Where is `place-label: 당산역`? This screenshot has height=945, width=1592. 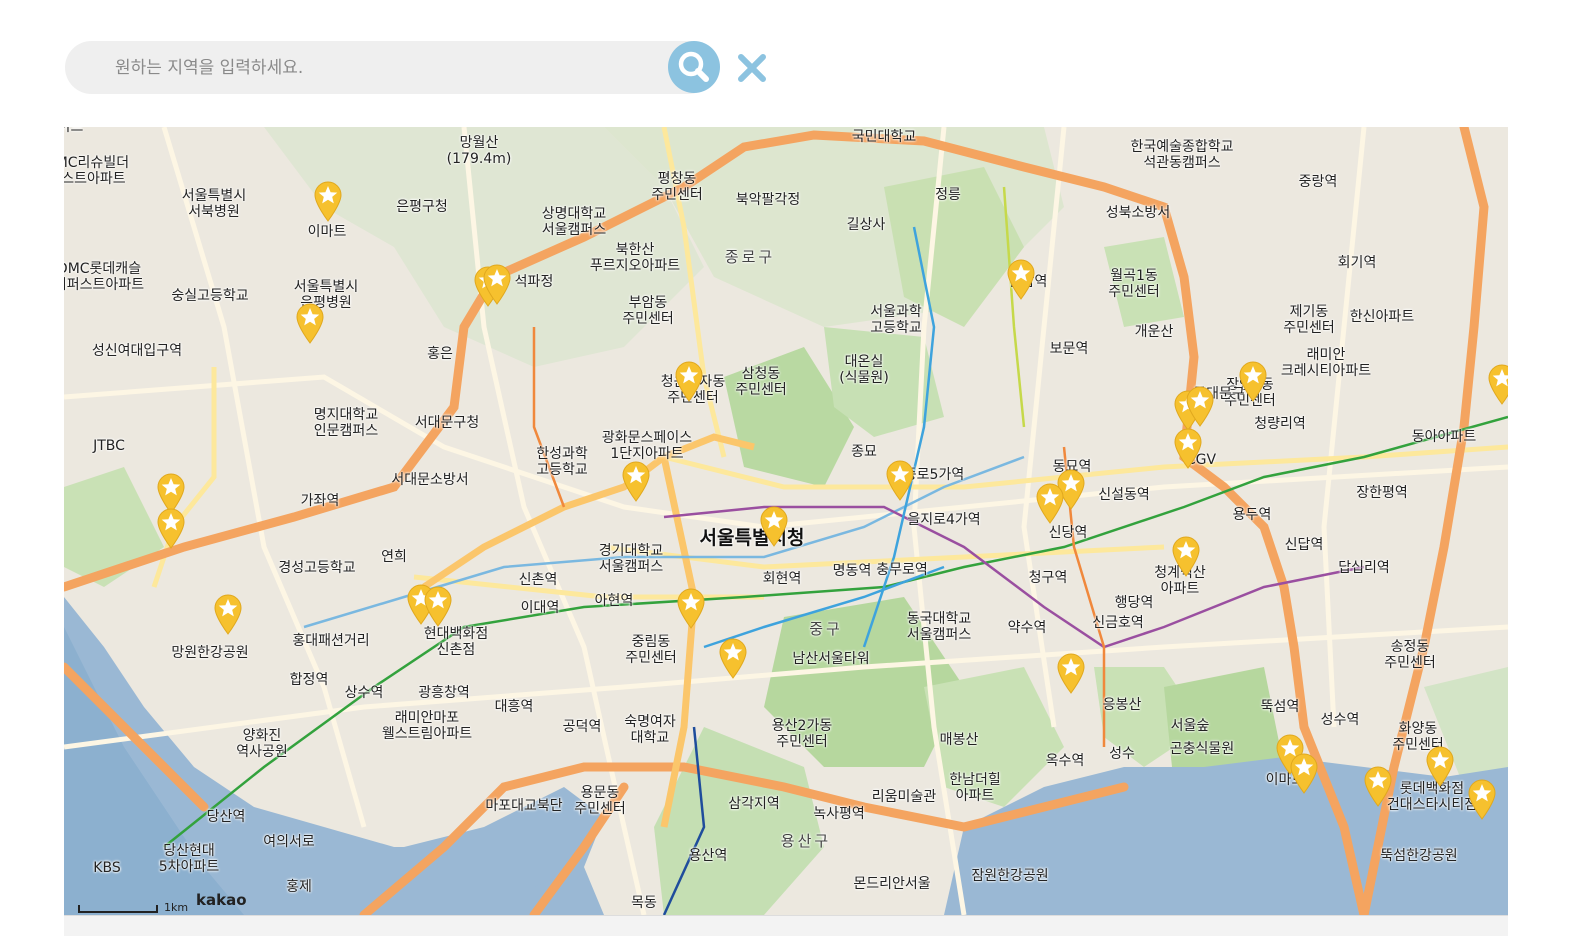
place-label: 당산역 is located at coordinates (226, 817).